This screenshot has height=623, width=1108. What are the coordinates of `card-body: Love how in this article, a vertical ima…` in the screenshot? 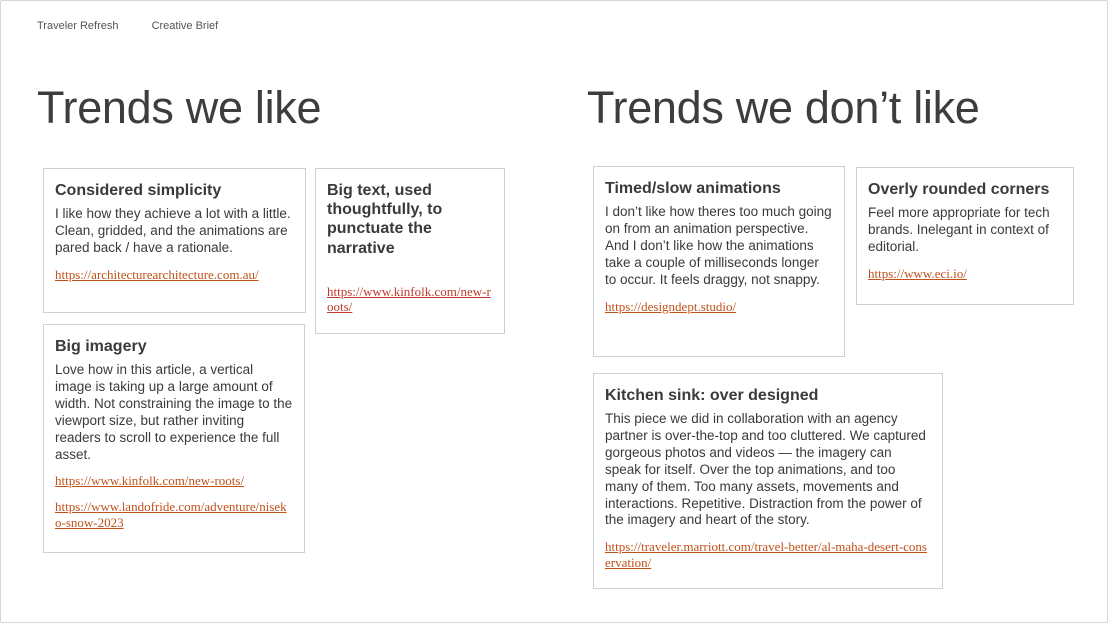 It's located at (174, 412).